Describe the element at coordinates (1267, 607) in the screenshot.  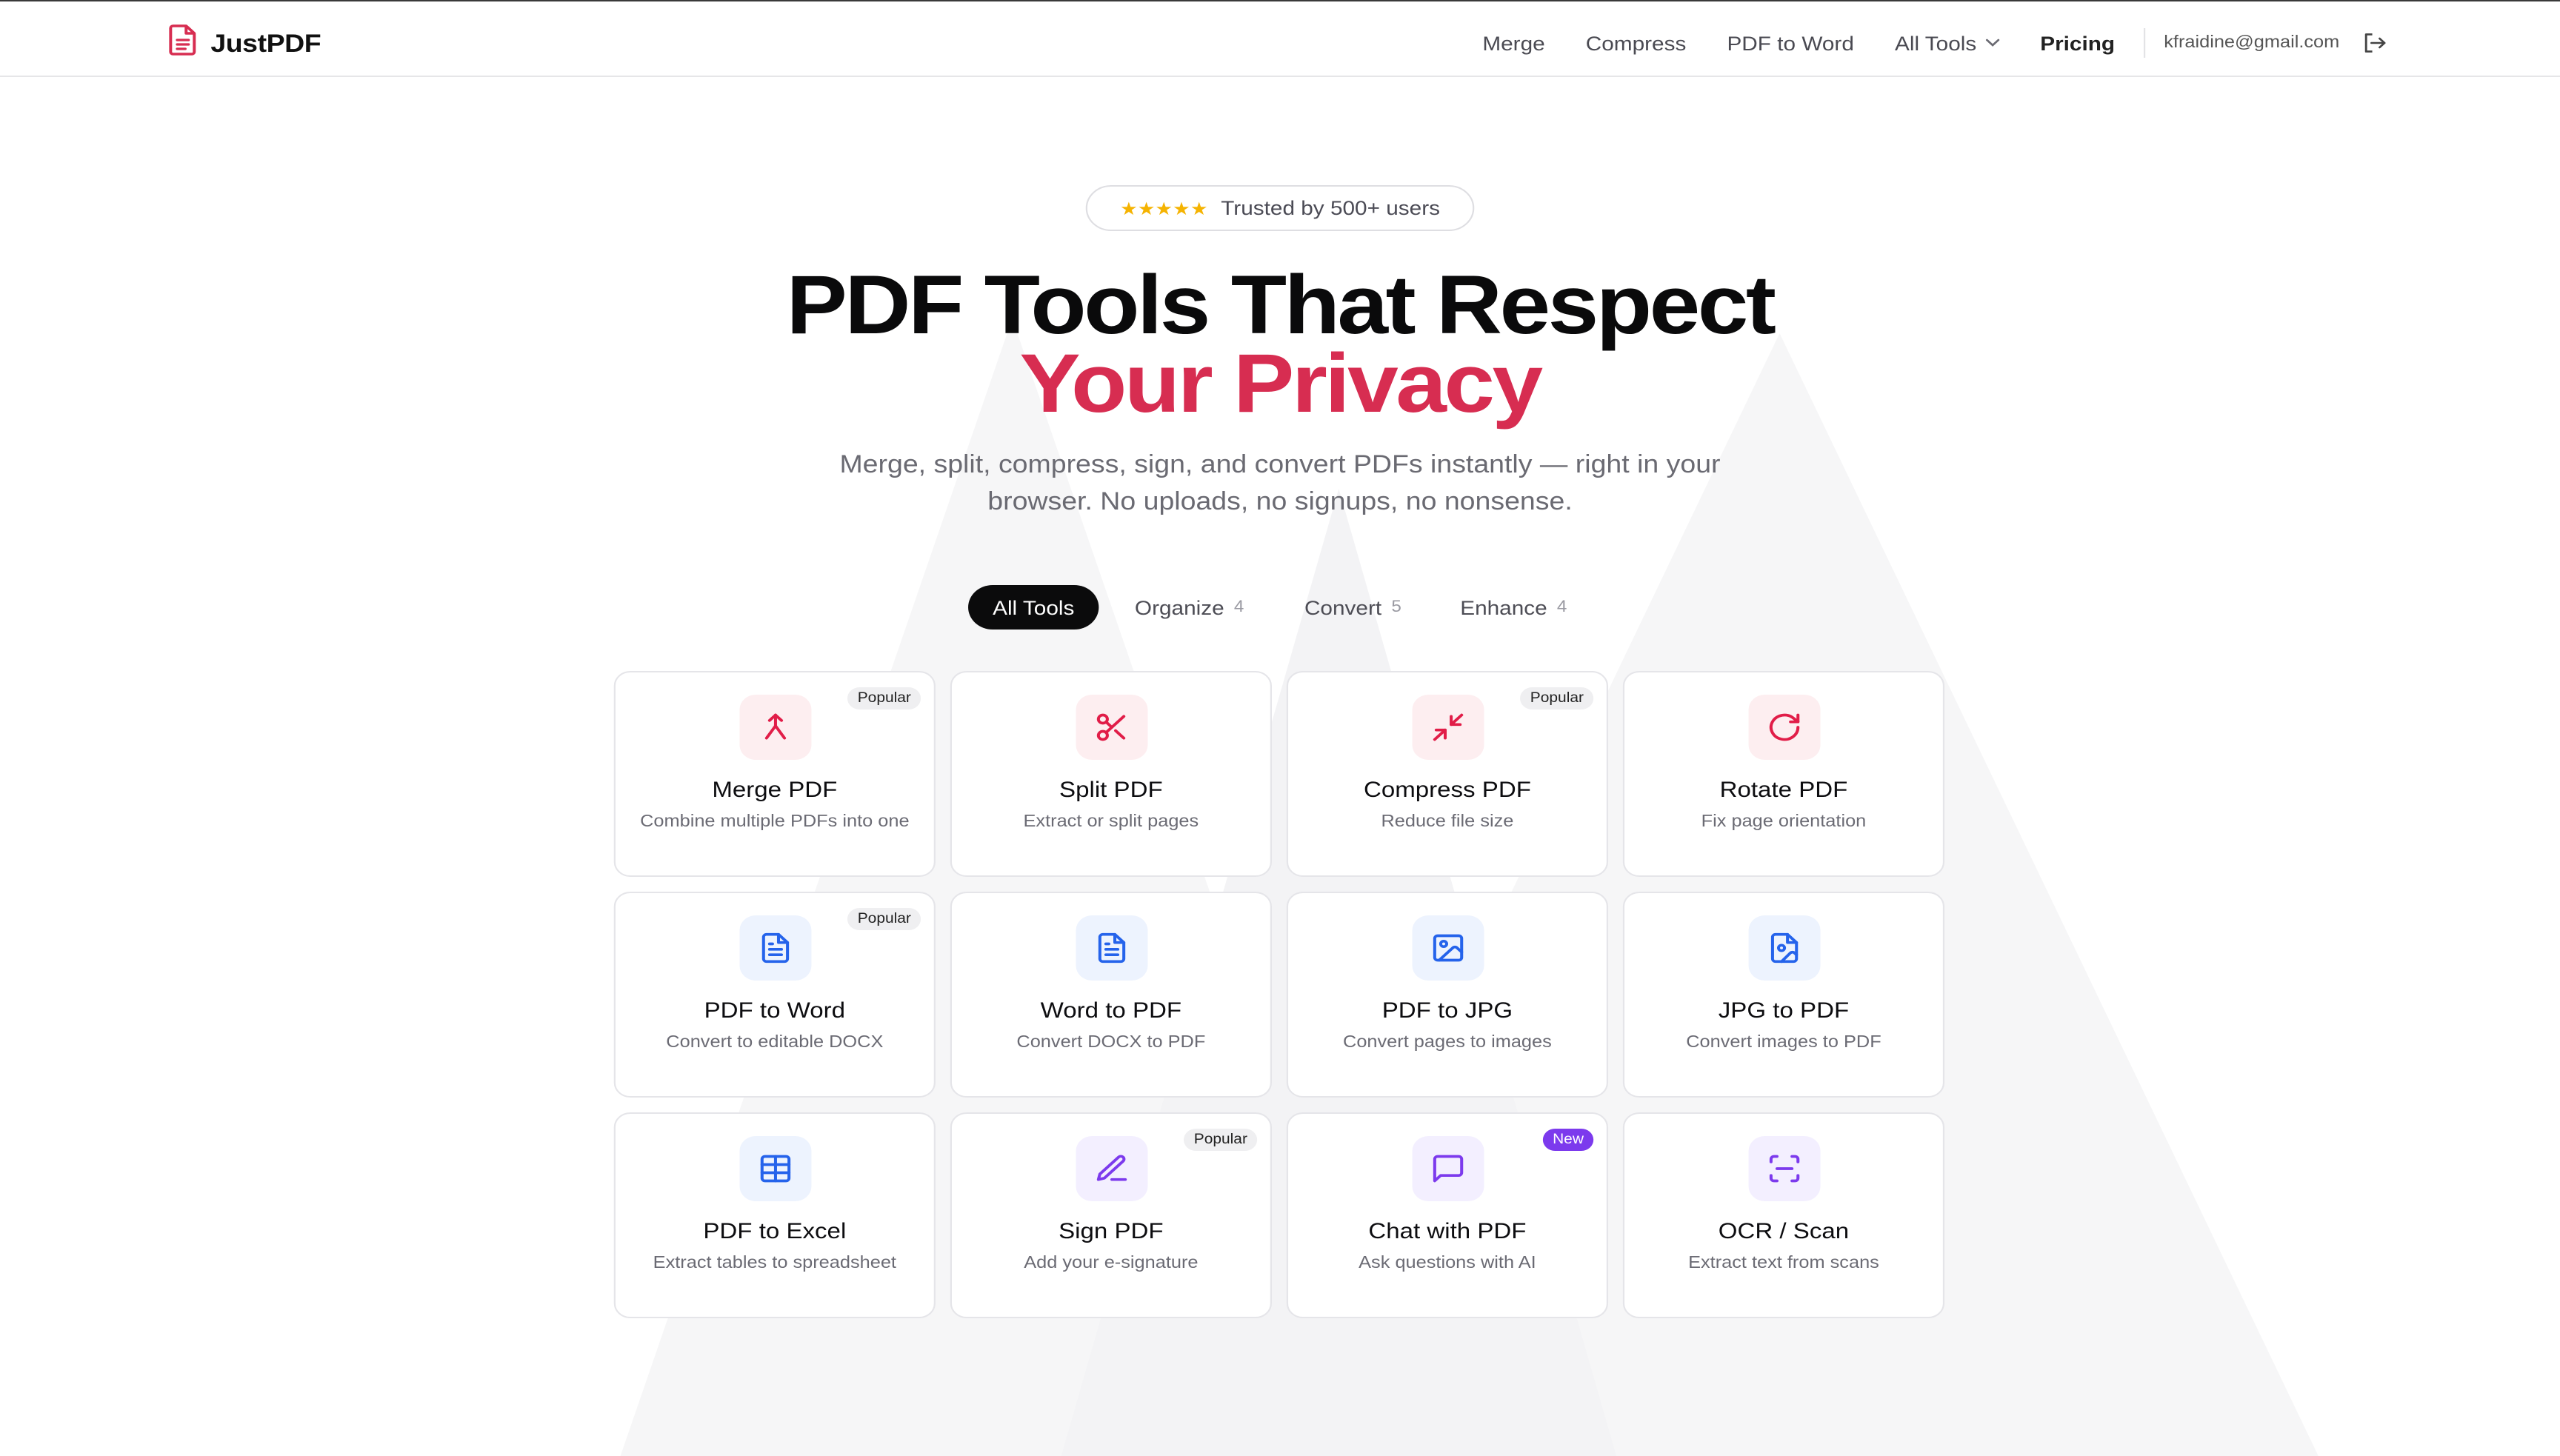
I see `category-tabs: All Tools Organize 4 Convert 5 Enhance 4` at that location.